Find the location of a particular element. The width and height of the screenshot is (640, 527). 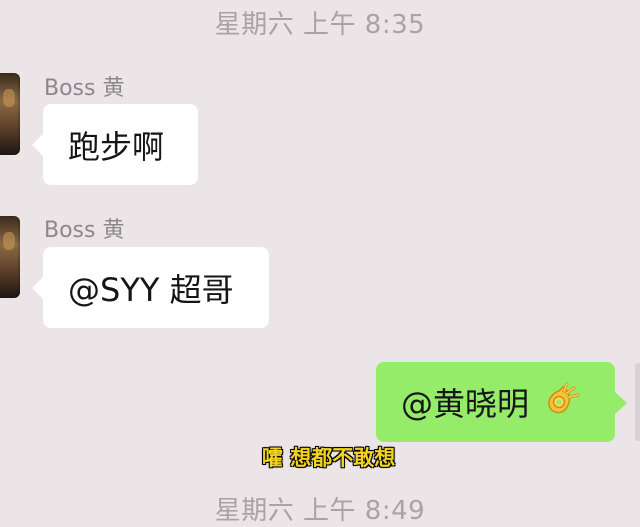

sender-name-1: Boss 黄 is located at coordinates (84, 88).